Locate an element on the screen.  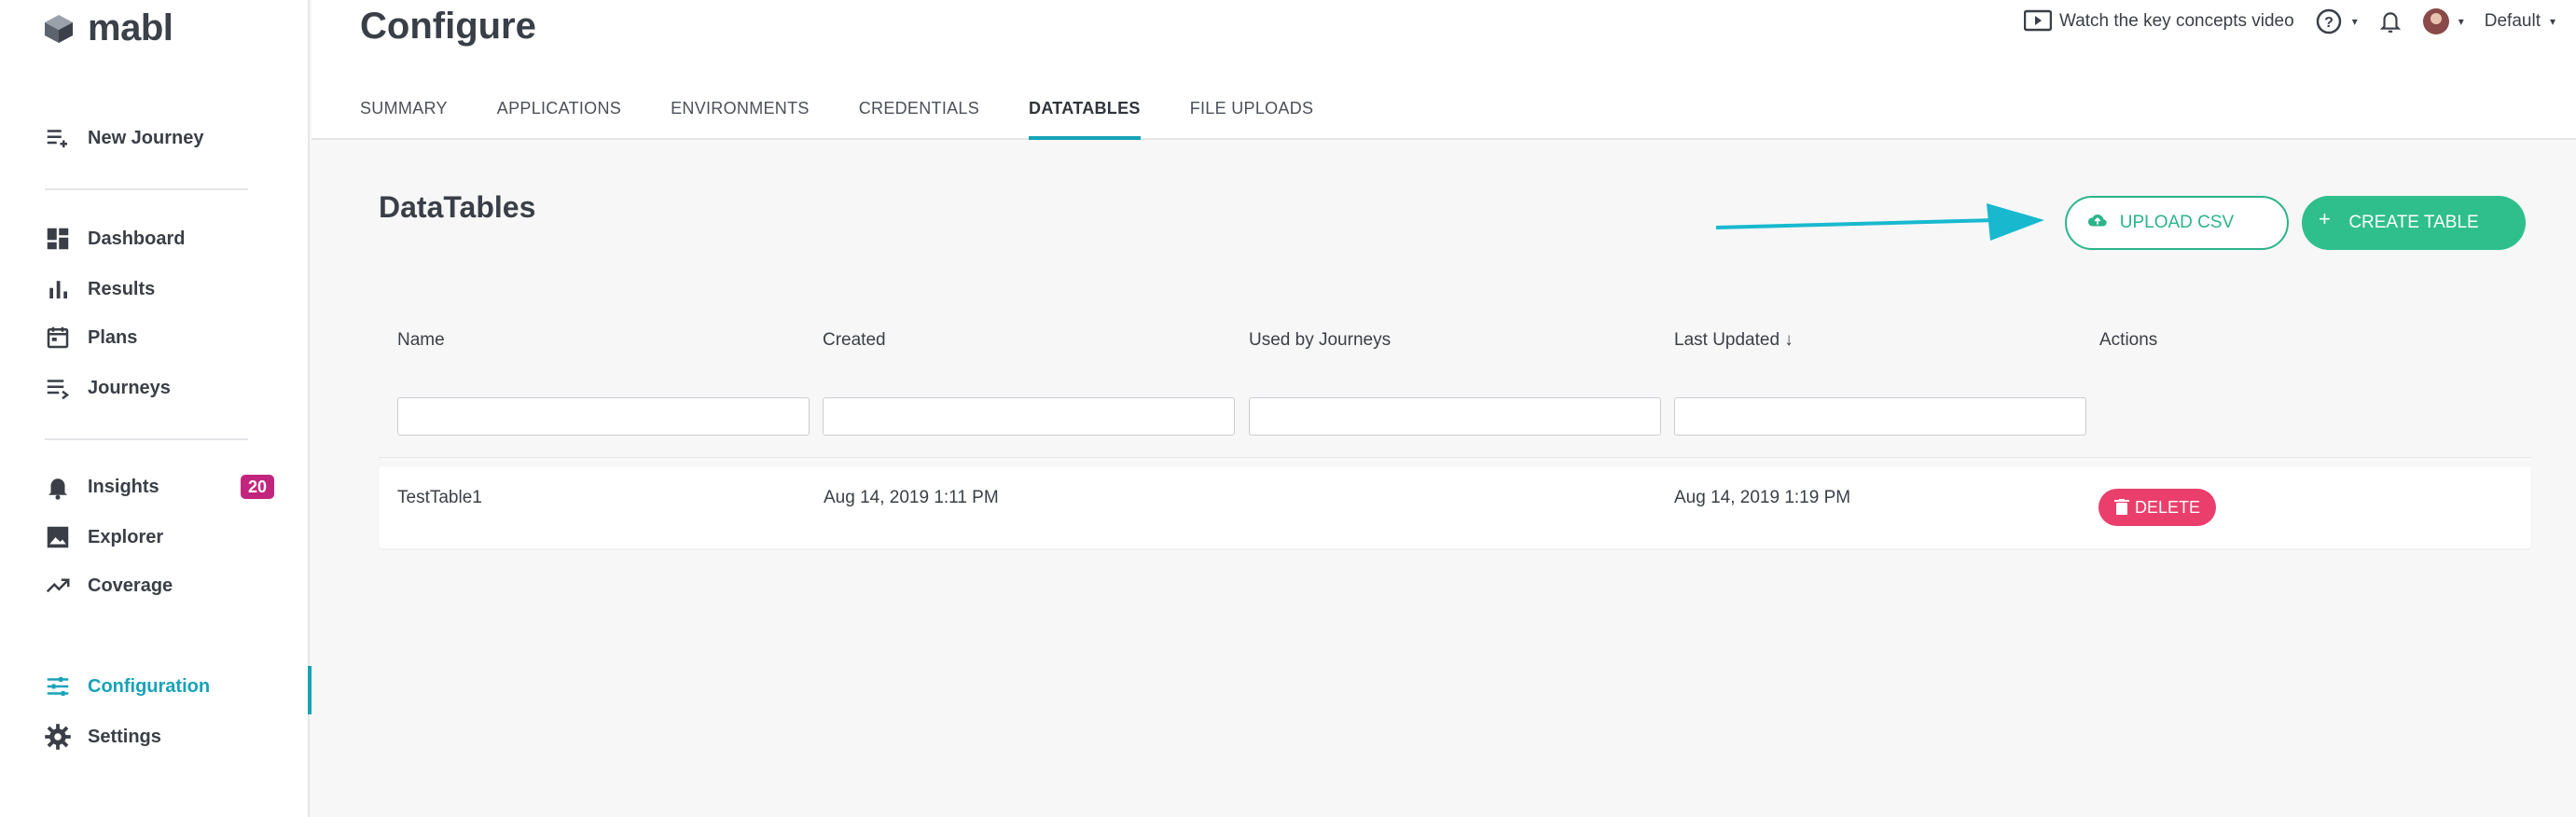
workspace-selector: Default ▾ is located at coordinates (2520, 21).